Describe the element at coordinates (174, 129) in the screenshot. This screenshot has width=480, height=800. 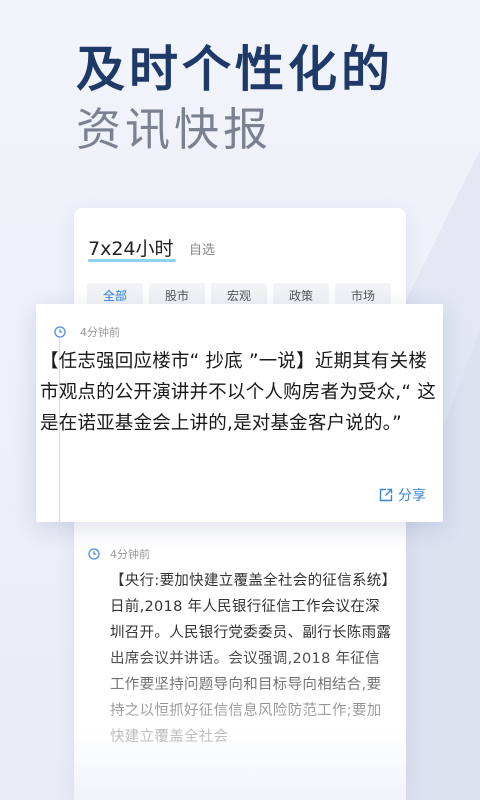
I see `hero-subtitle: 资讯快报` at that location.